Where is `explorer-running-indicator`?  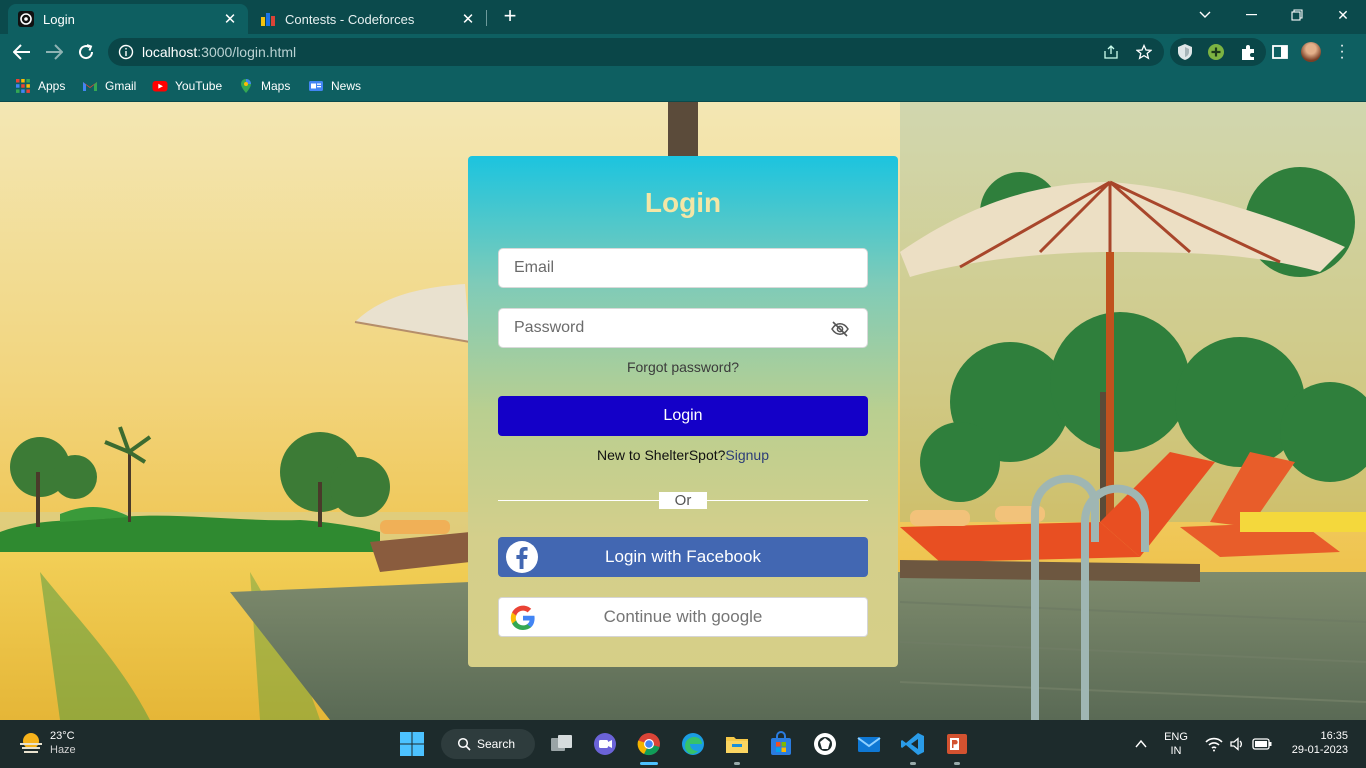
explorer-running-indicator is located at coordinates (737, 763).